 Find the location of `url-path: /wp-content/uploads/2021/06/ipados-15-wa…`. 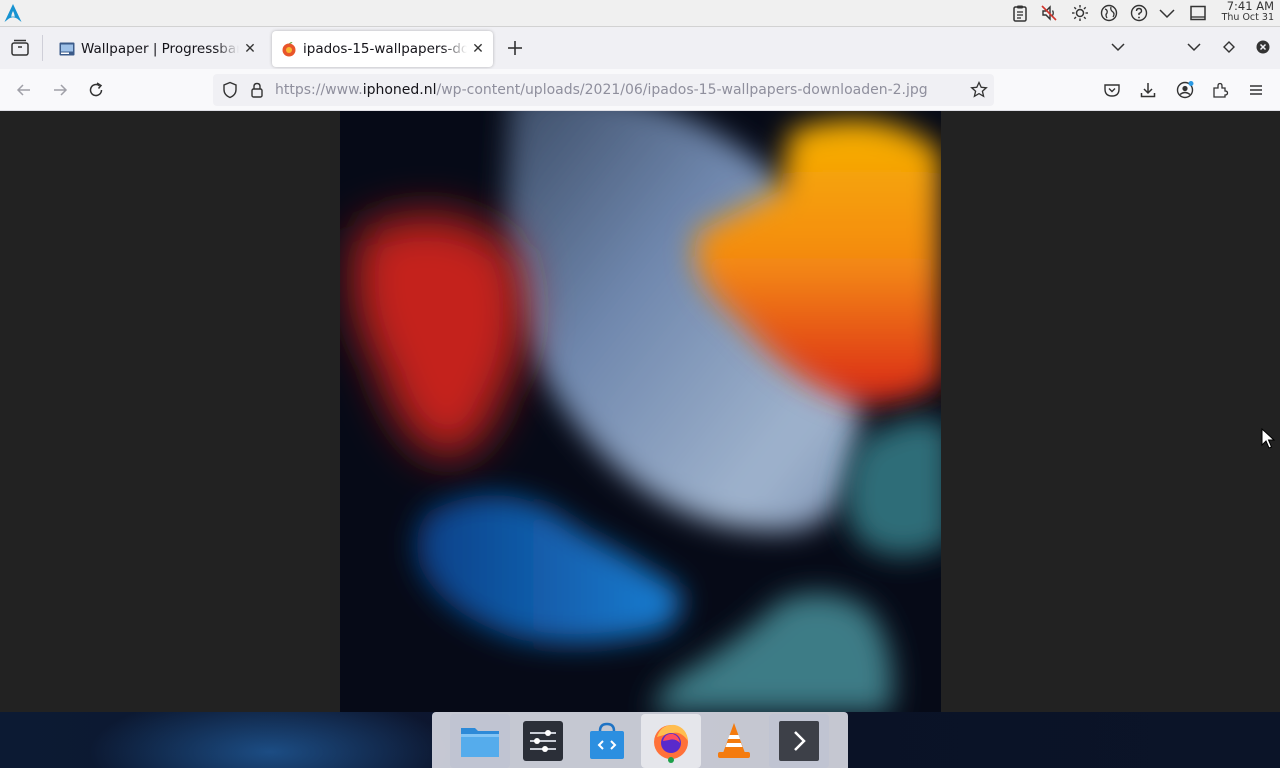

url-path: /wp-content/uploads/2021/06/ipados-15-wa… is located at coordinates (682, 90).